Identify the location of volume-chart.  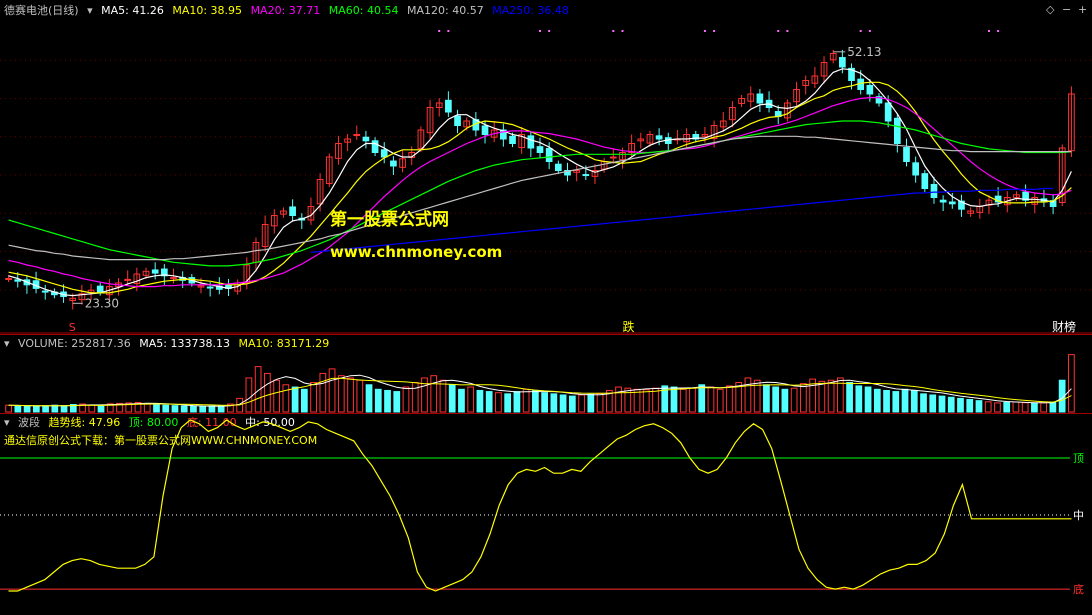
(546, 374).